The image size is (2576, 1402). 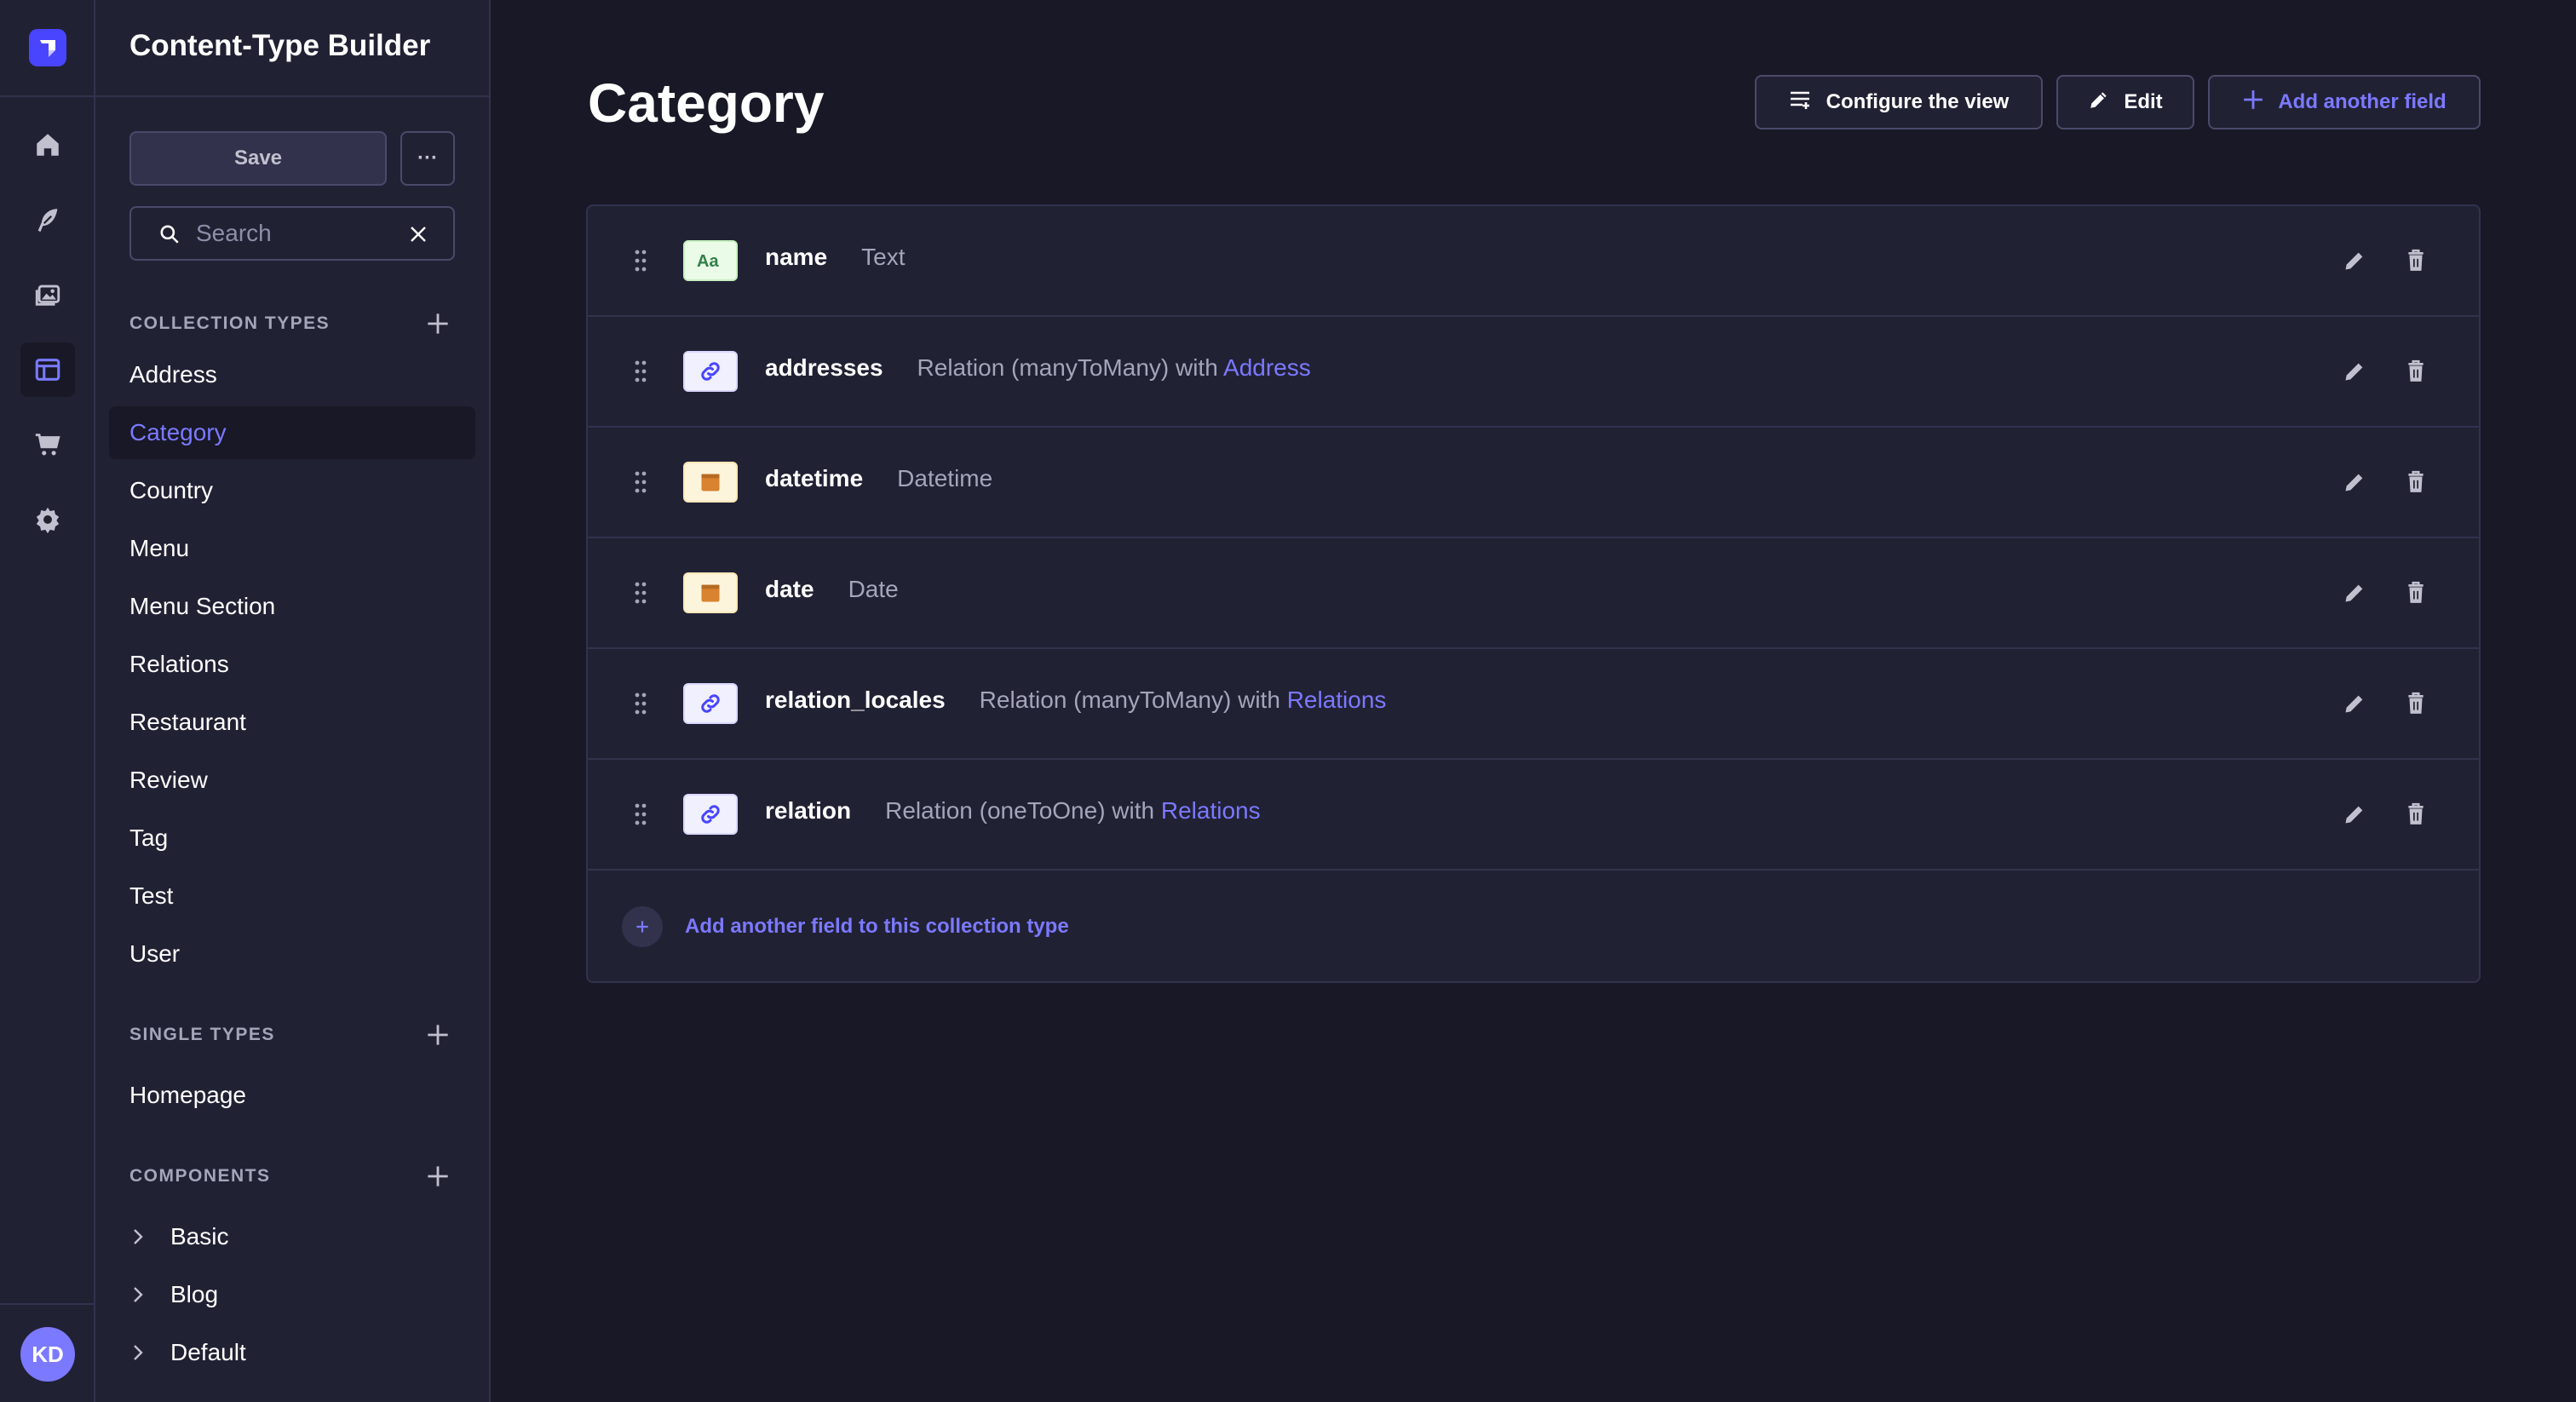 What do you see at coordinates (835, 257) in the screenshot?
I see `field-label: name Text` at bounding box center [835, 257].